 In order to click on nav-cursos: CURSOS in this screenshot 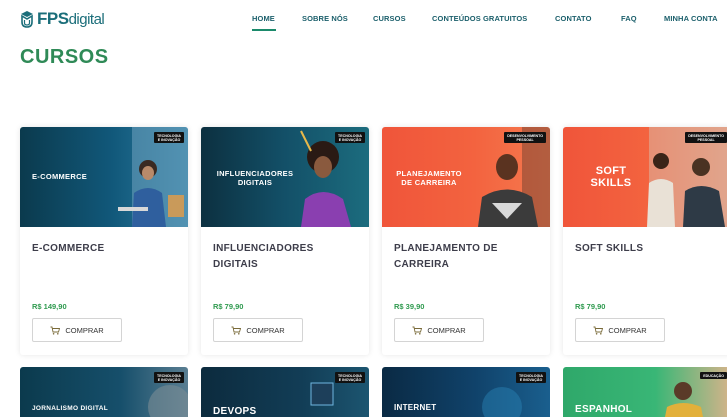, I will do `click(389, 18)`.